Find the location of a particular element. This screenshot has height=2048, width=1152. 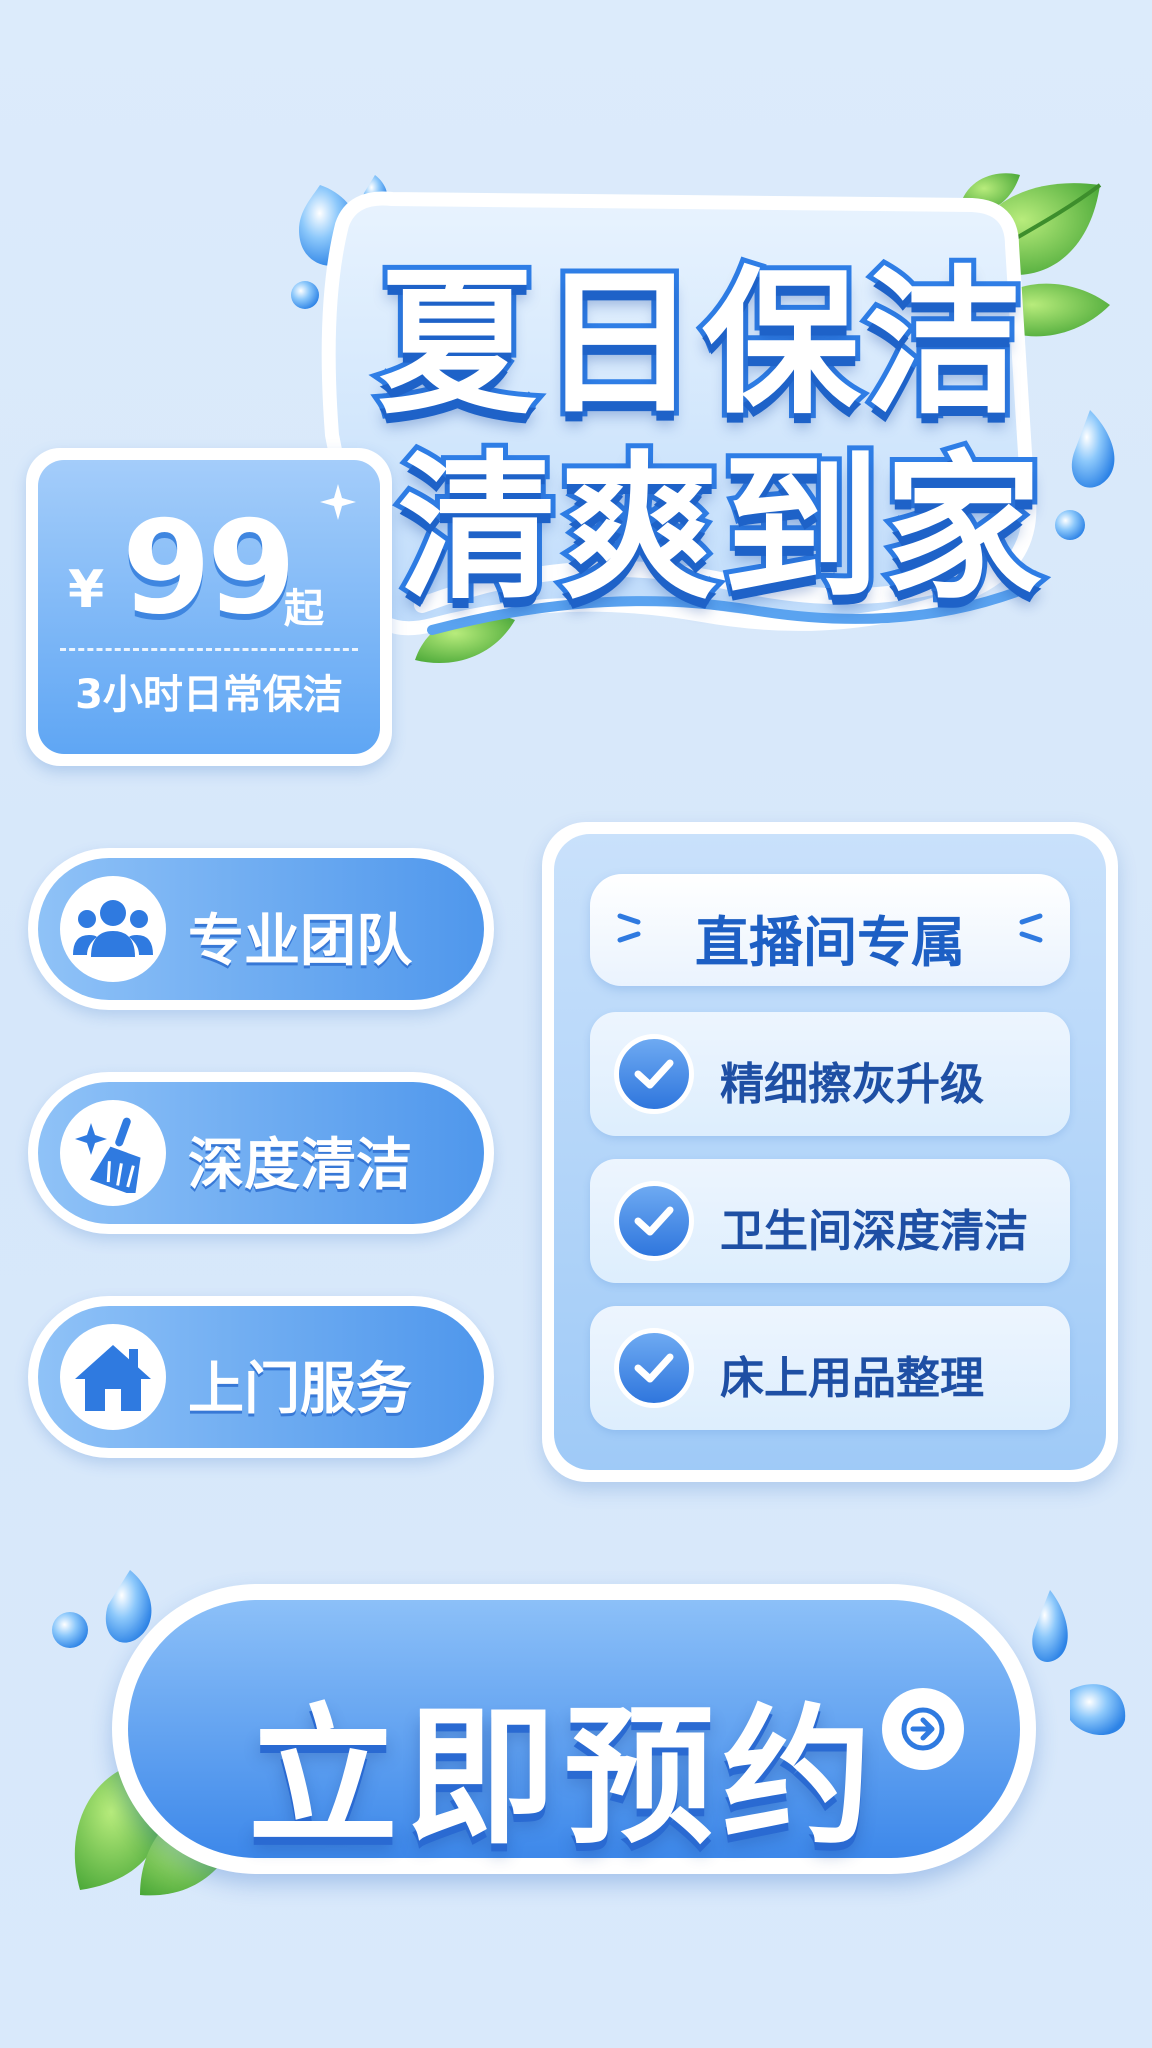

perk-label: 床上用品整理 is located at coordinates (852, 1378).